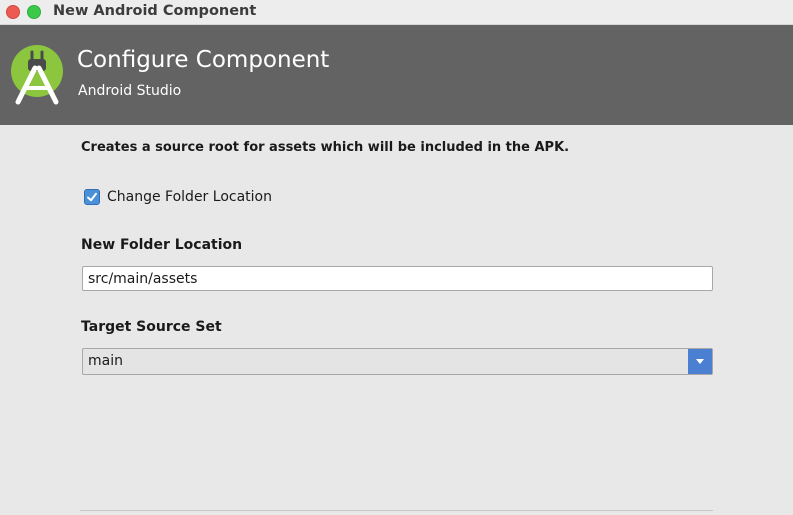 This screenshot has width=793, height=515. What do you see at coordinates (397, 361) in the screenshot?
I see `target-source-set-select: main` at bounding box center [397, 361].